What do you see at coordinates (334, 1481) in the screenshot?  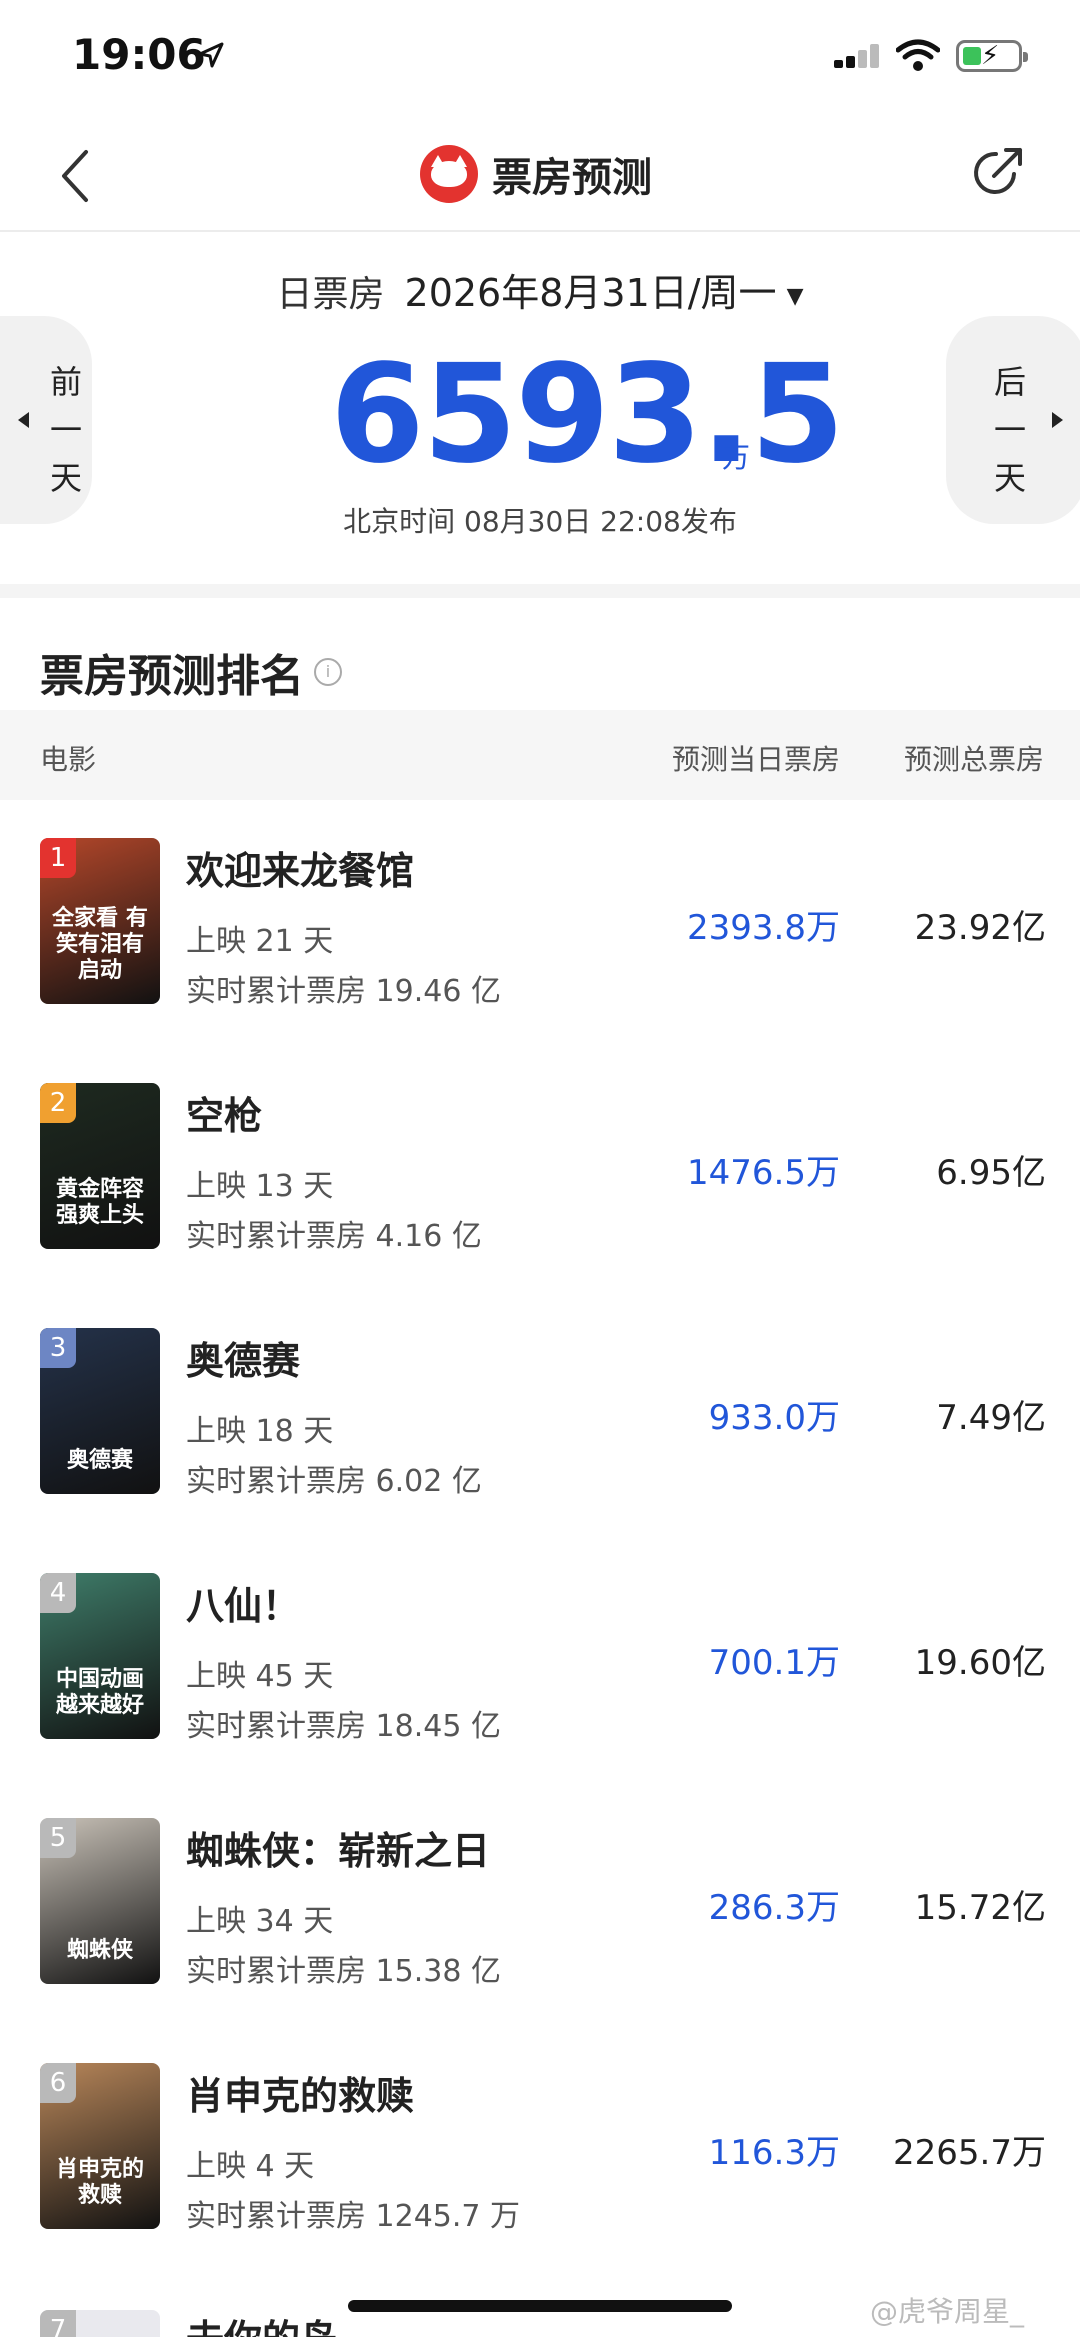 I see `cumulative-boxoffice: 实时累计票房 6.02 亿` at bounding box center [334, 1481].